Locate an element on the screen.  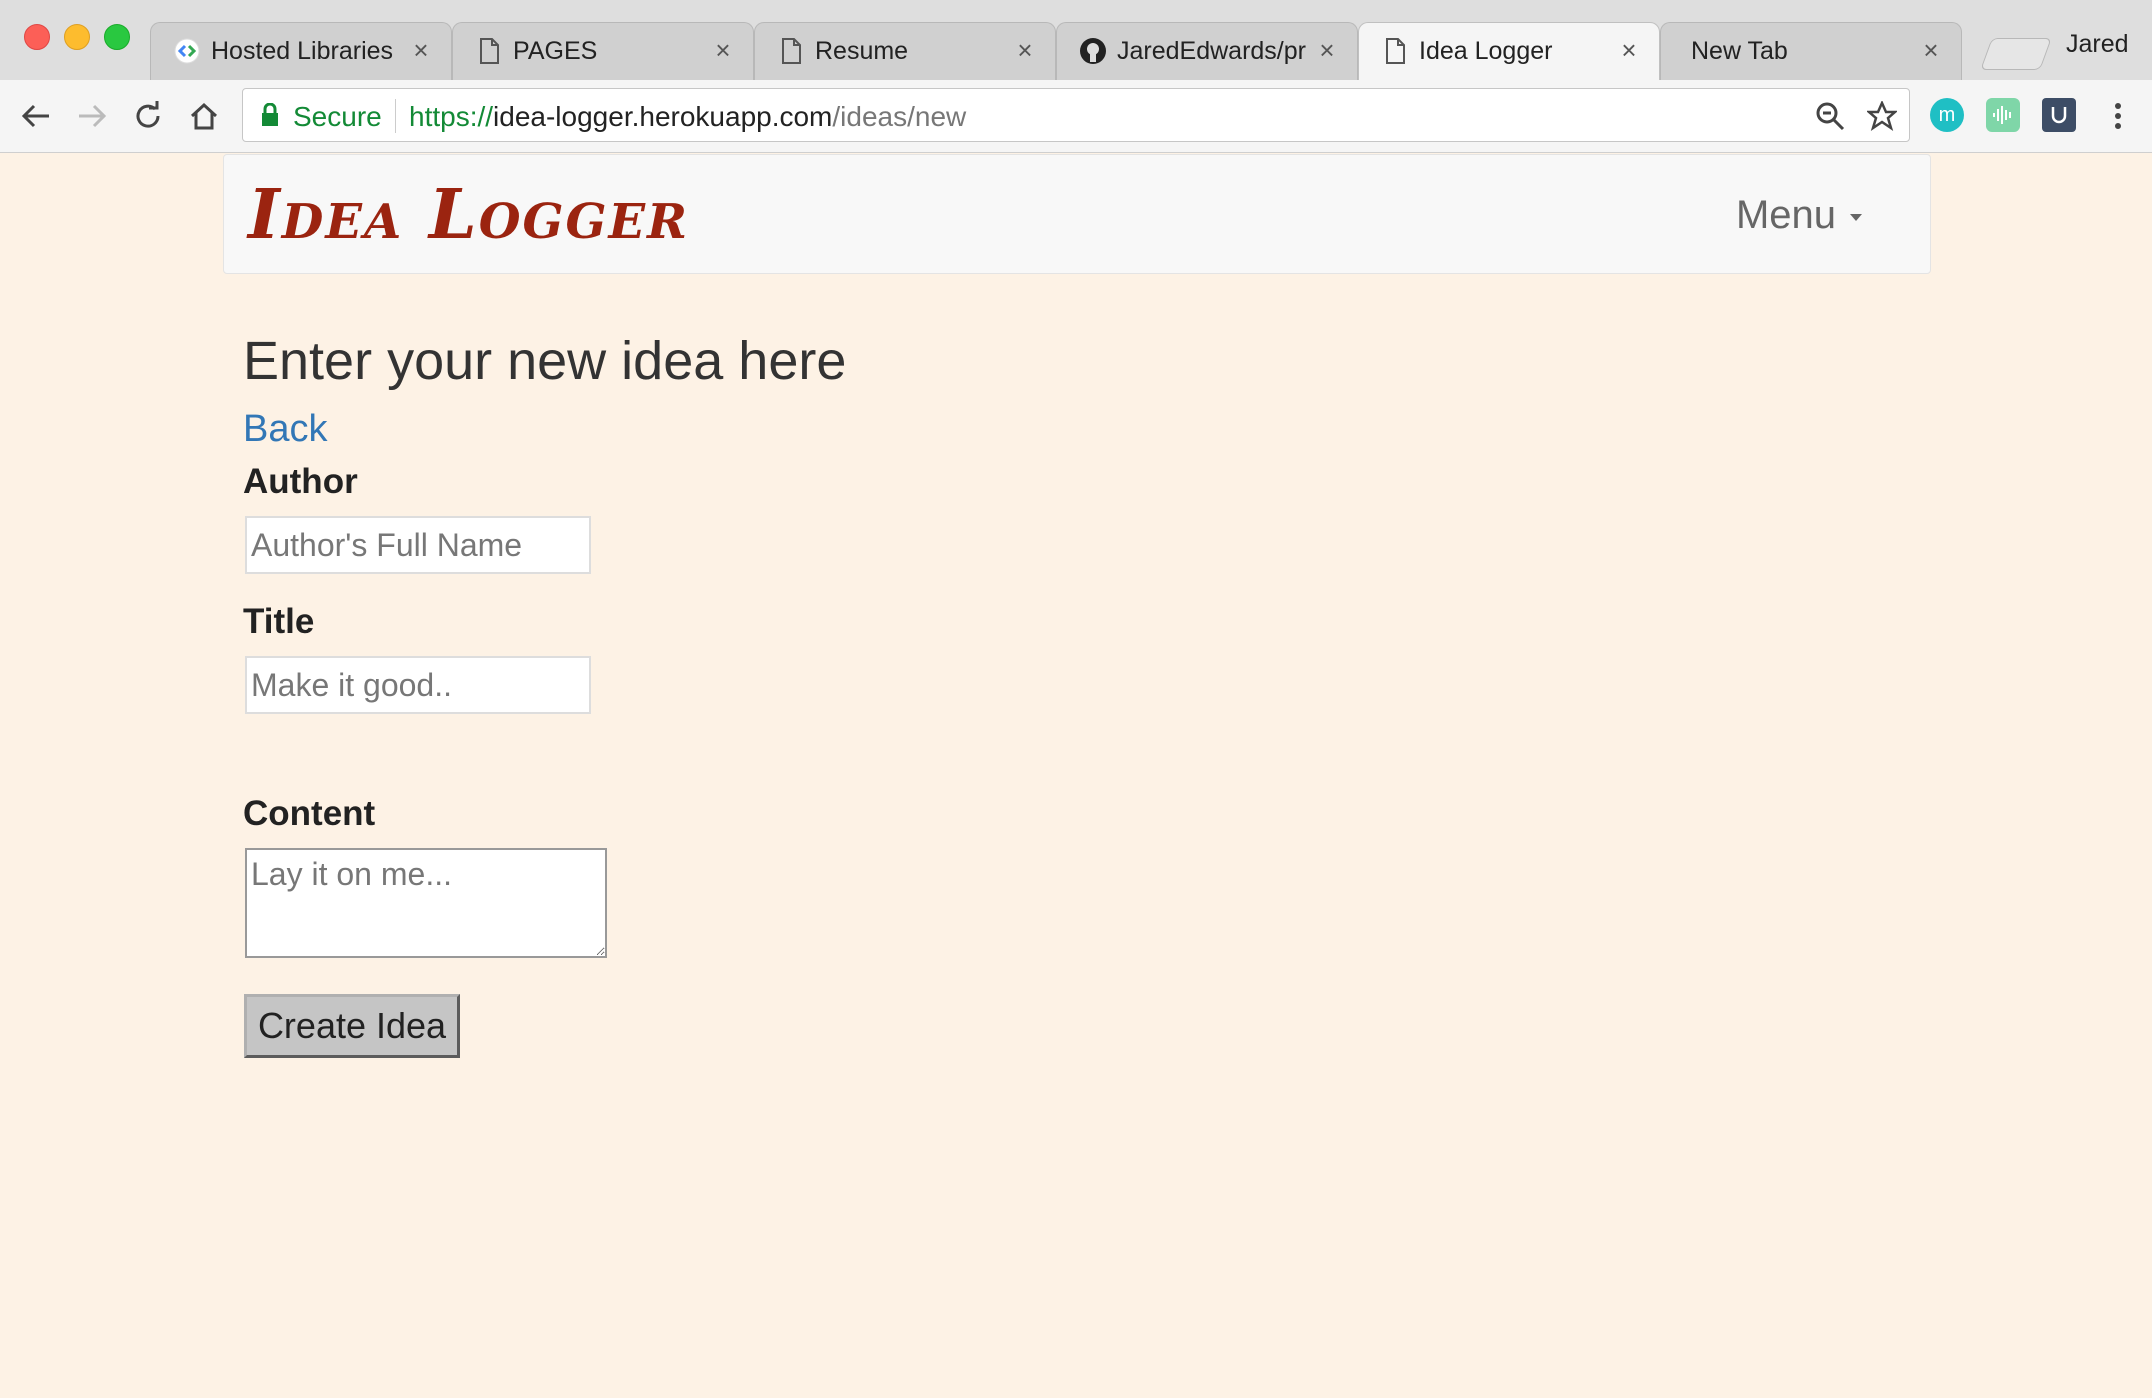
secure-label: Secure is located at coordinates (337, 116).